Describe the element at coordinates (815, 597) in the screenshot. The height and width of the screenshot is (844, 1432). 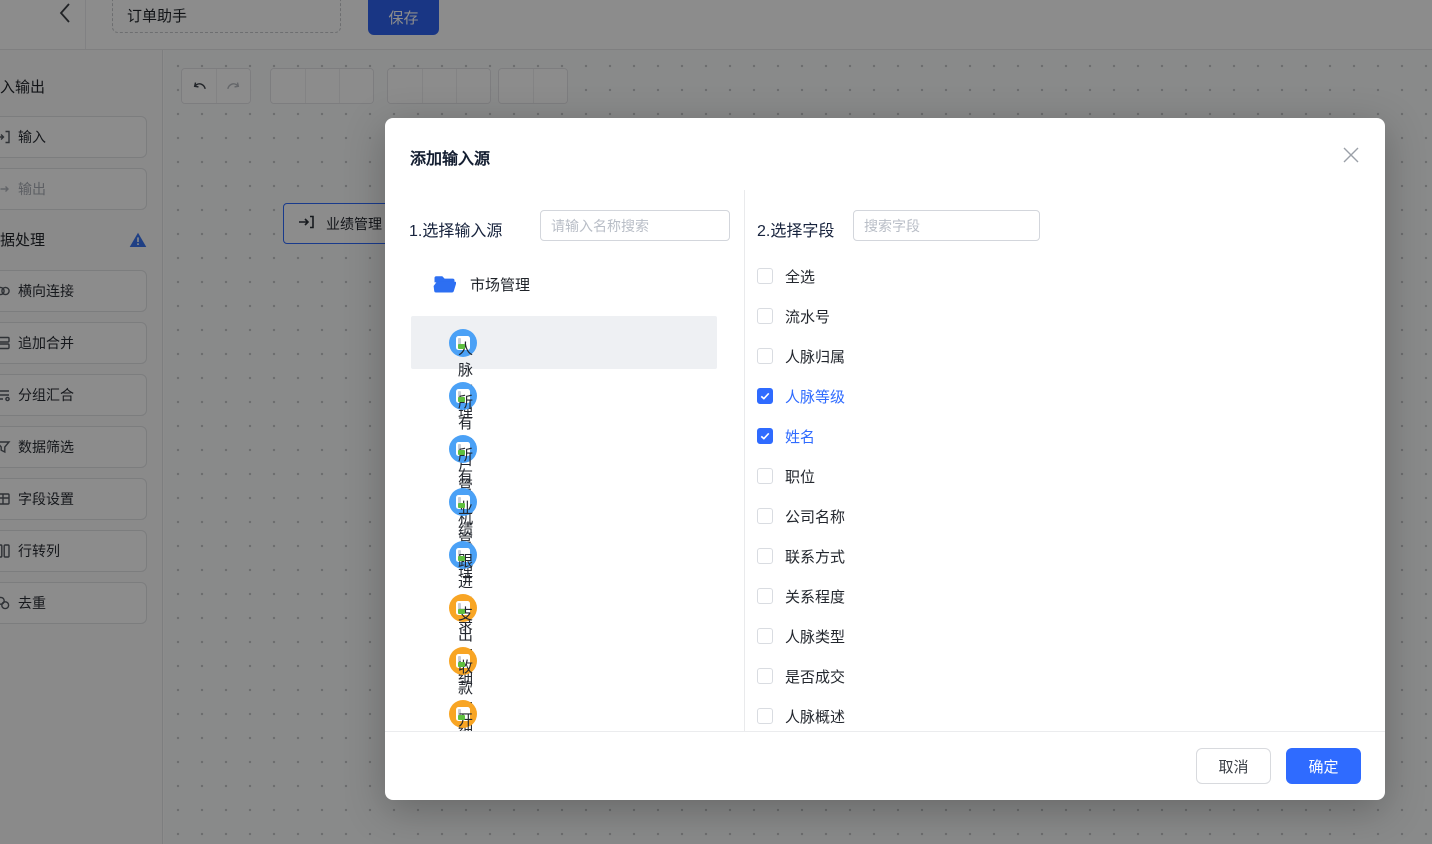
I see `field-label: 关系程度` at that location.